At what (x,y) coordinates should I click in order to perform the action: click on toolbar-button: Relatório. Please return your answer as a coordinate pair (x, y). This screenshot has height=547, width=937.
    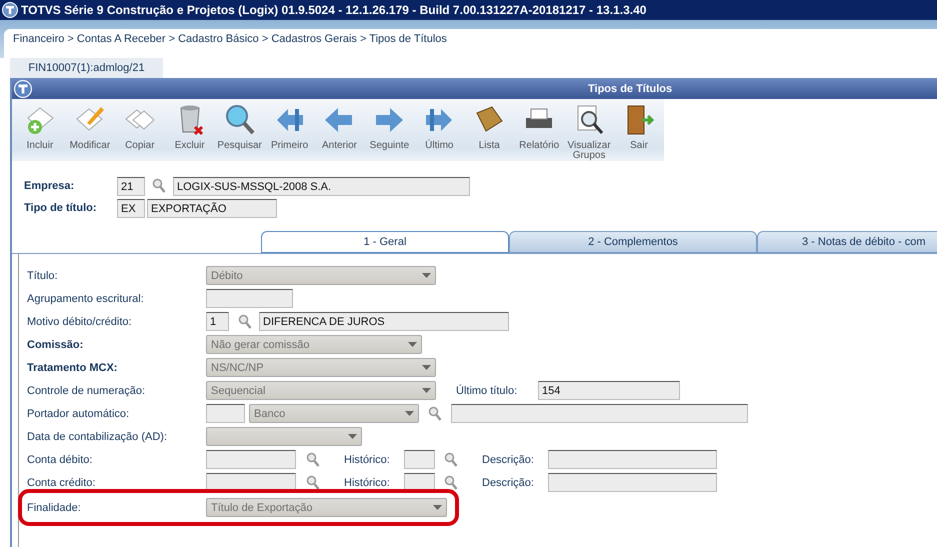
    Looking at the image, I should click on (539, 130).